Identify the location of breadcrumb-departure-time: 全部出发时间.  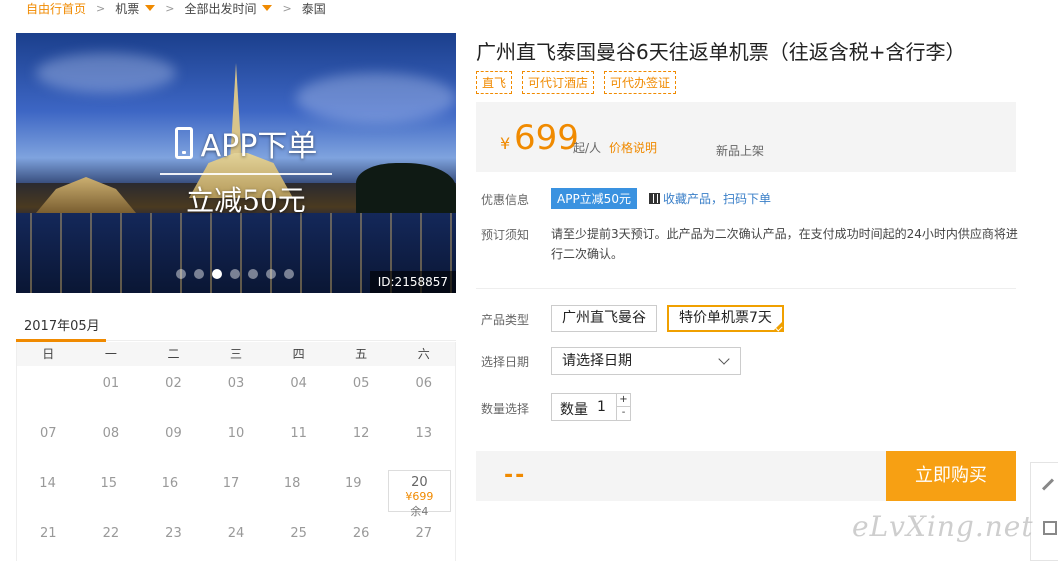
(220, 8).